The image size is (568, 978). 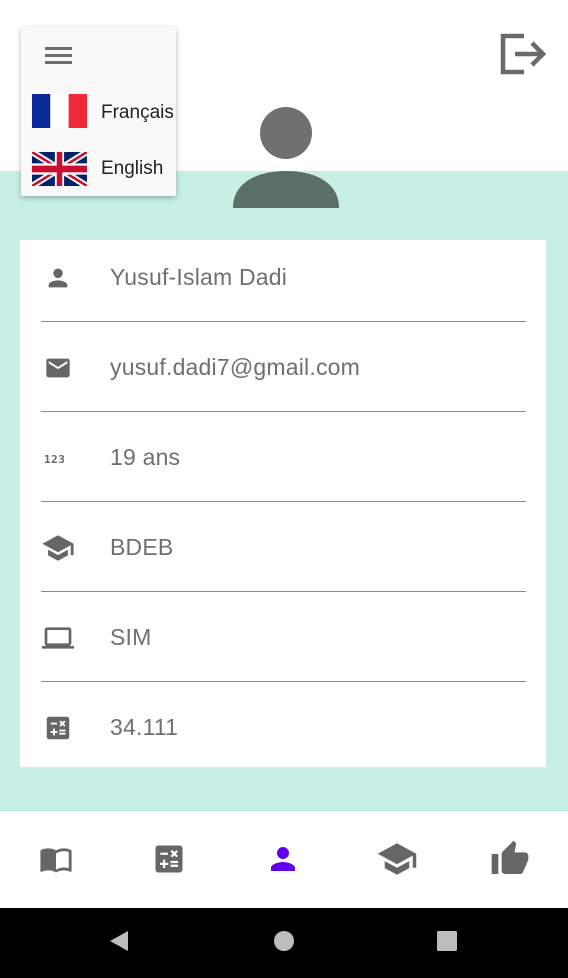 I want to click on language-menu: Français English, so click(x=98, y=111).